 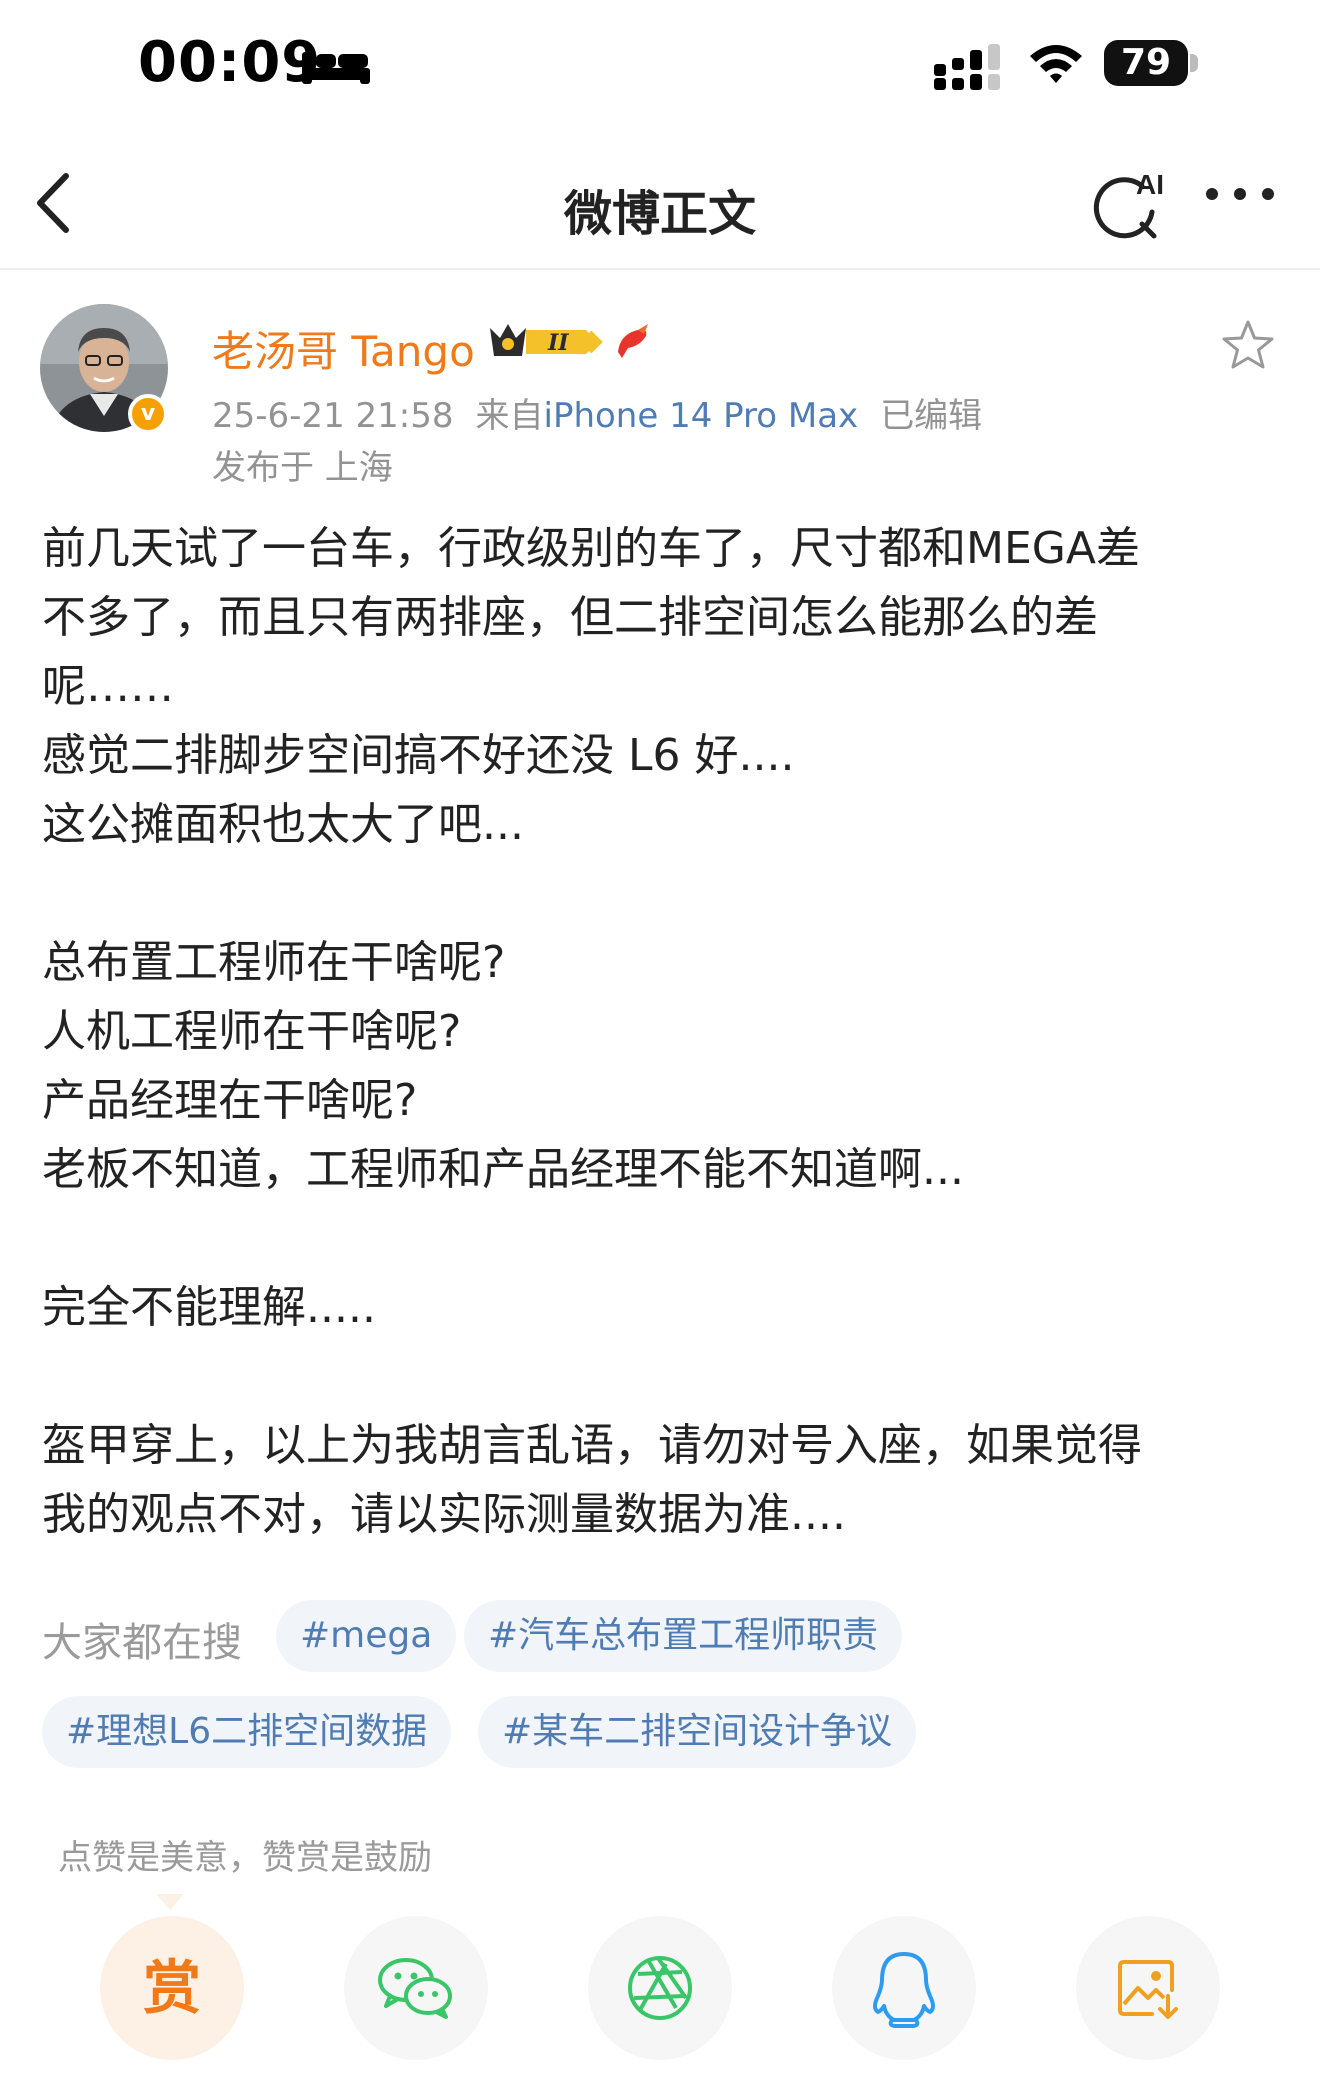 I want to click on search-tag-space-dispute: #某车二排空间设计争议, so click(x=697, y=1732).